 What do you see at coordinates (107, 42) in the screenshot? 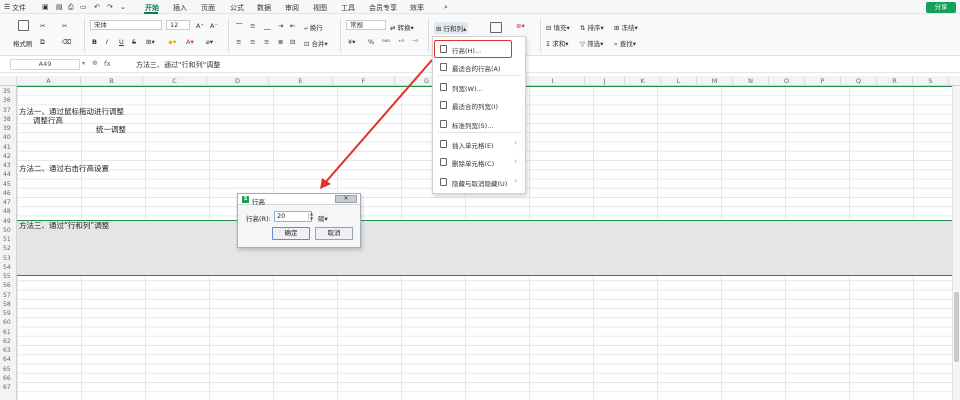
I see `italic-button: I` at bounding box center [107, 42].